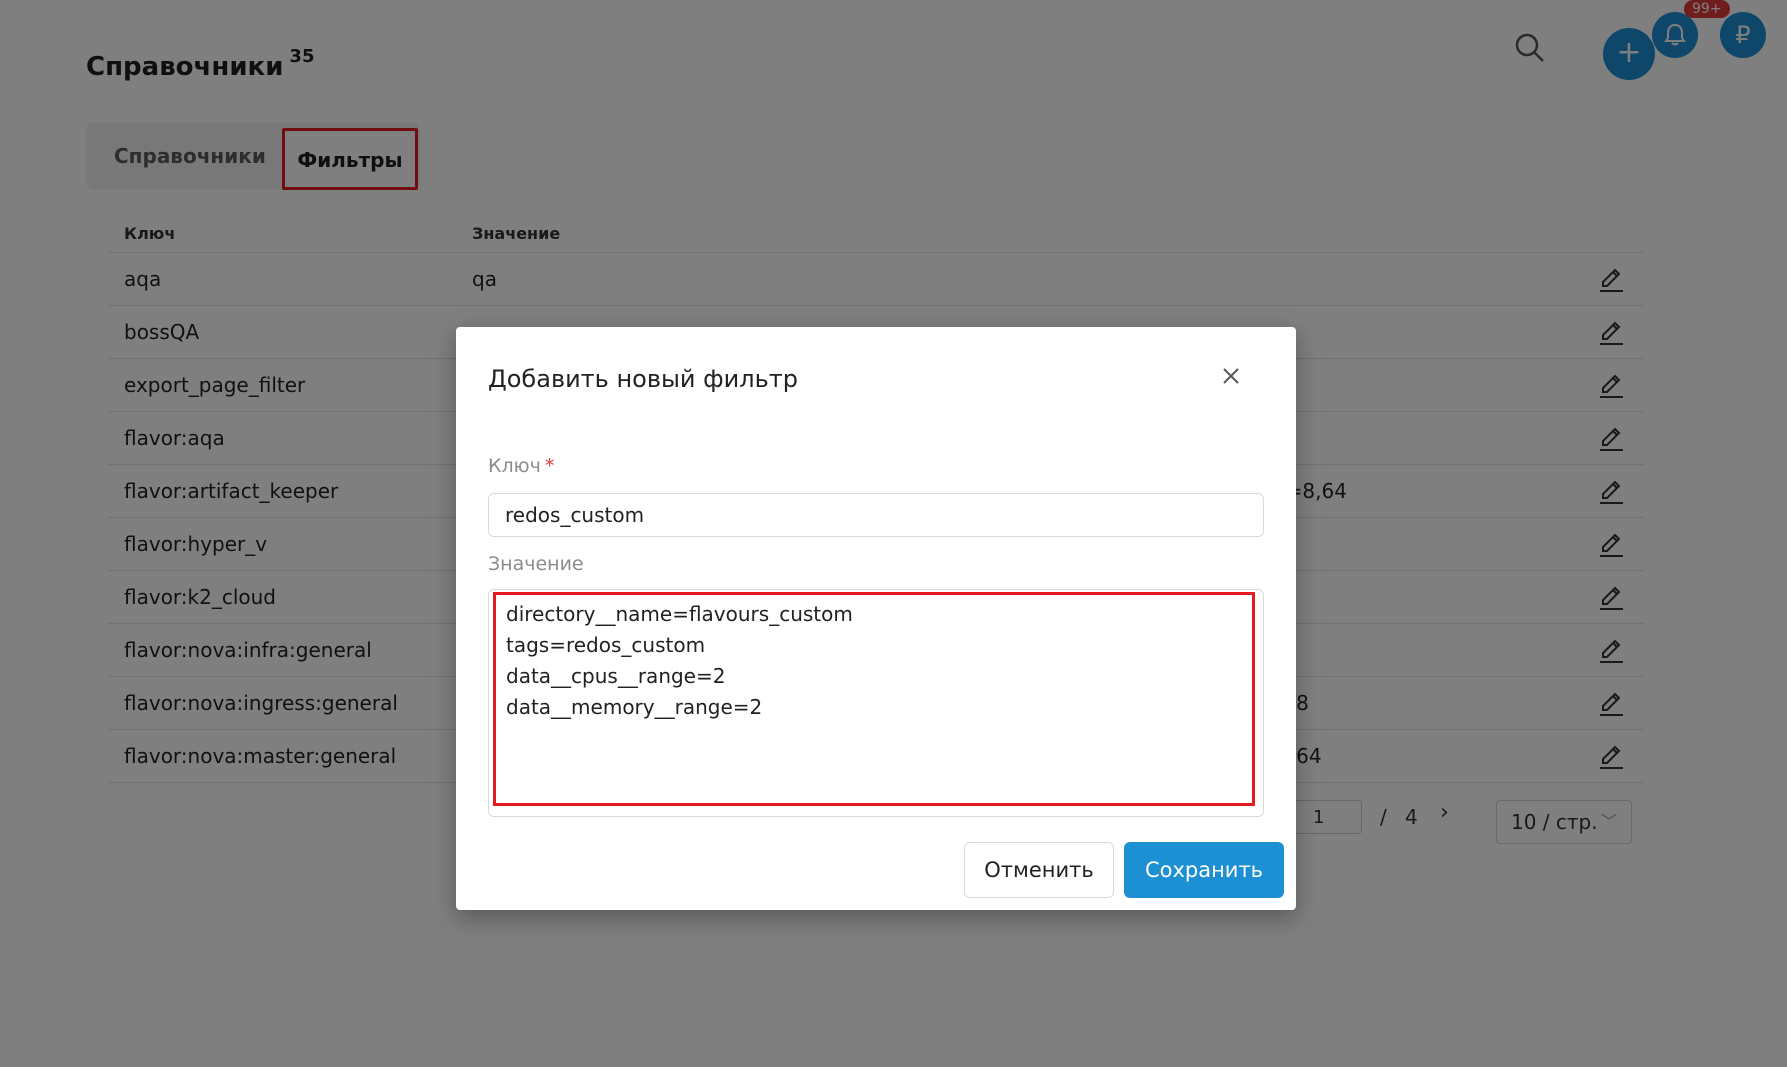 This screenshot has height=1067, width=1787. What do you see at coordinates (1039, 870) in the screenshot?
I see `cancel-button: Отменить` at bounding box center [1039, 870].